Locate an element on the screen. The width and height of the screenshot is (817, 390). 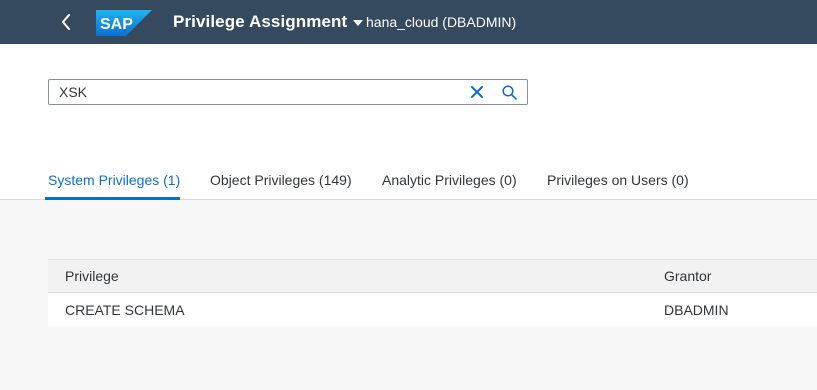
tab-object-privileges: Object Privileges (149) is located at coordinates (281, 180).